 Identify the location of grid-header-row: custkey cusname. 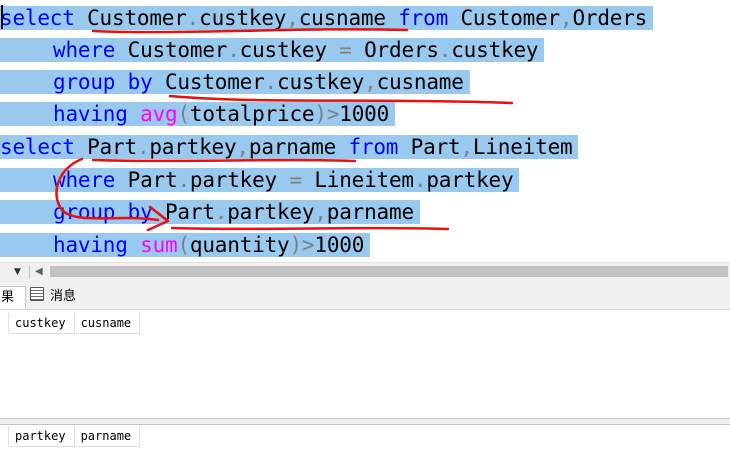
(74, 323).